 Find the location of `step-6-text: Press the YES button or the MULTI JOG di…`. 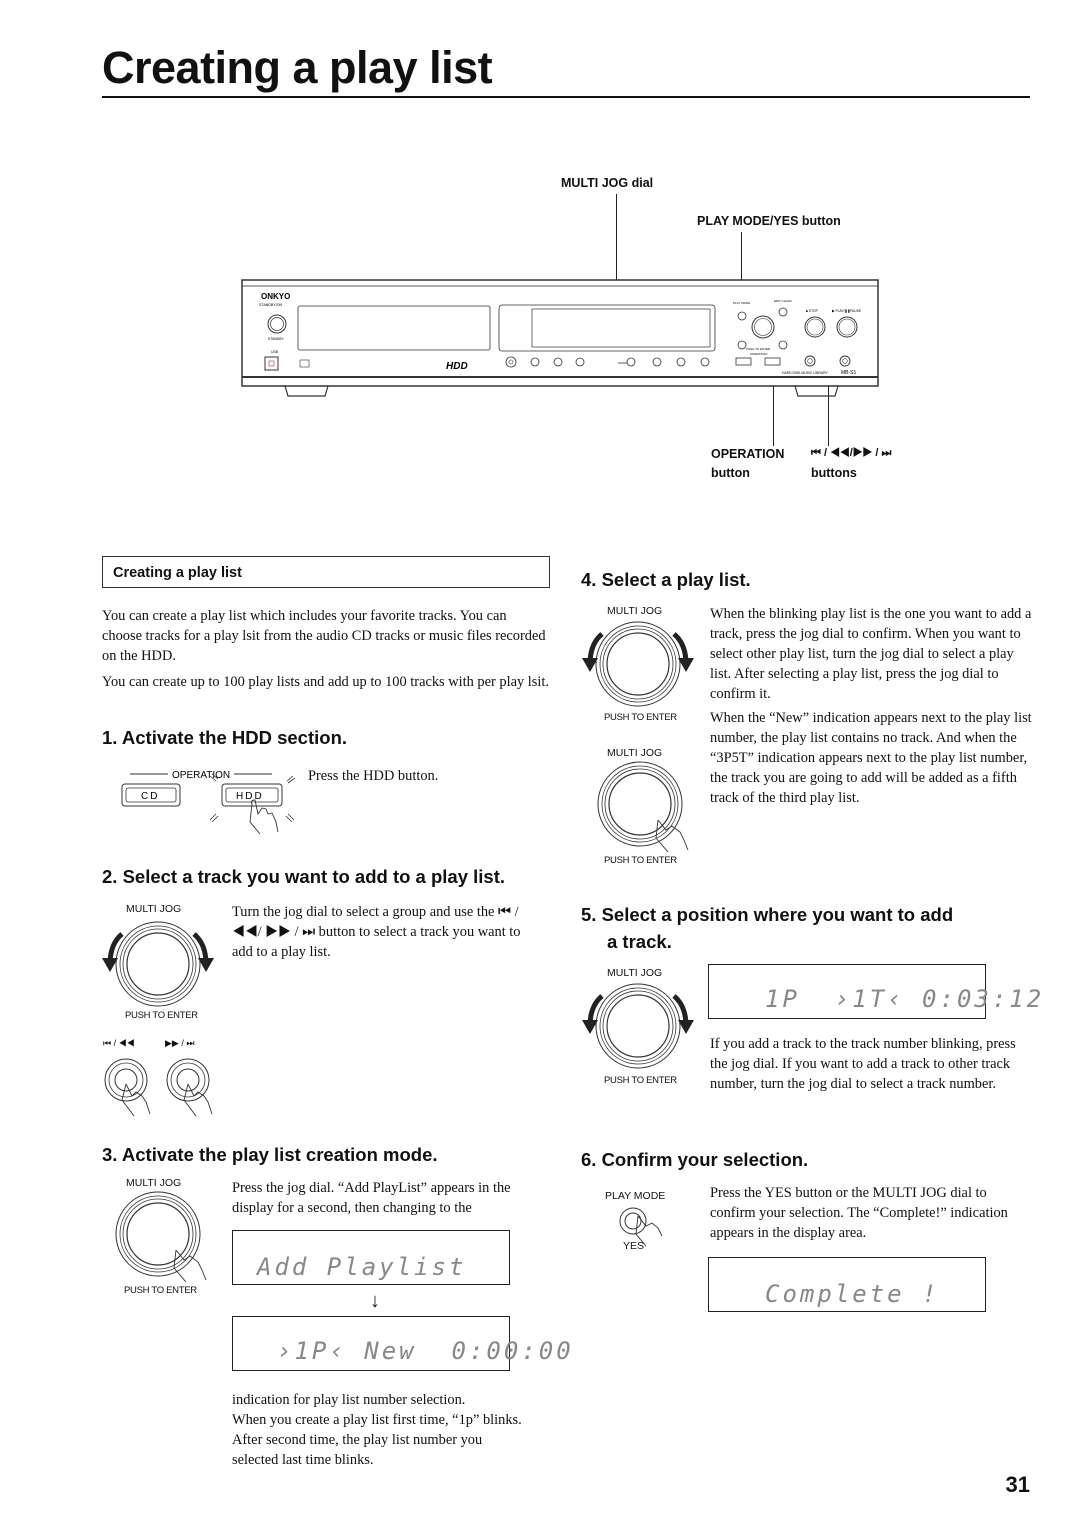

step-6-text: Press the YES button or the MULTI JOG di… is located at coordinates (859, 1213).